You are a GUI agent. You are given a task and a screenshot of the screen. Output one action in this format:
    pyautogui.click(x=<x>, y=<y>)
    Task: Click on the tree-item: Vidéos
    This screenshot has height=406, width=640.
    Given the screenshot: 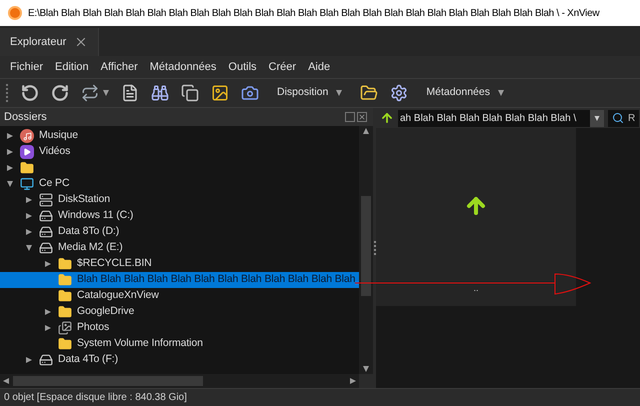 What is the action you would take?
    pyautogui.click(x=179, y=152)
    